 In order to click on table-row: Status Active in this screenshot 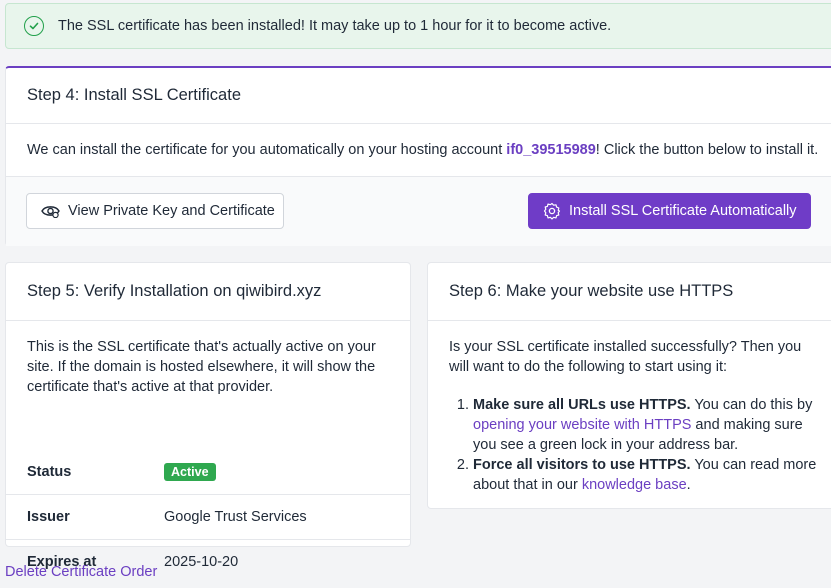, I will do `click(208, 471)`.